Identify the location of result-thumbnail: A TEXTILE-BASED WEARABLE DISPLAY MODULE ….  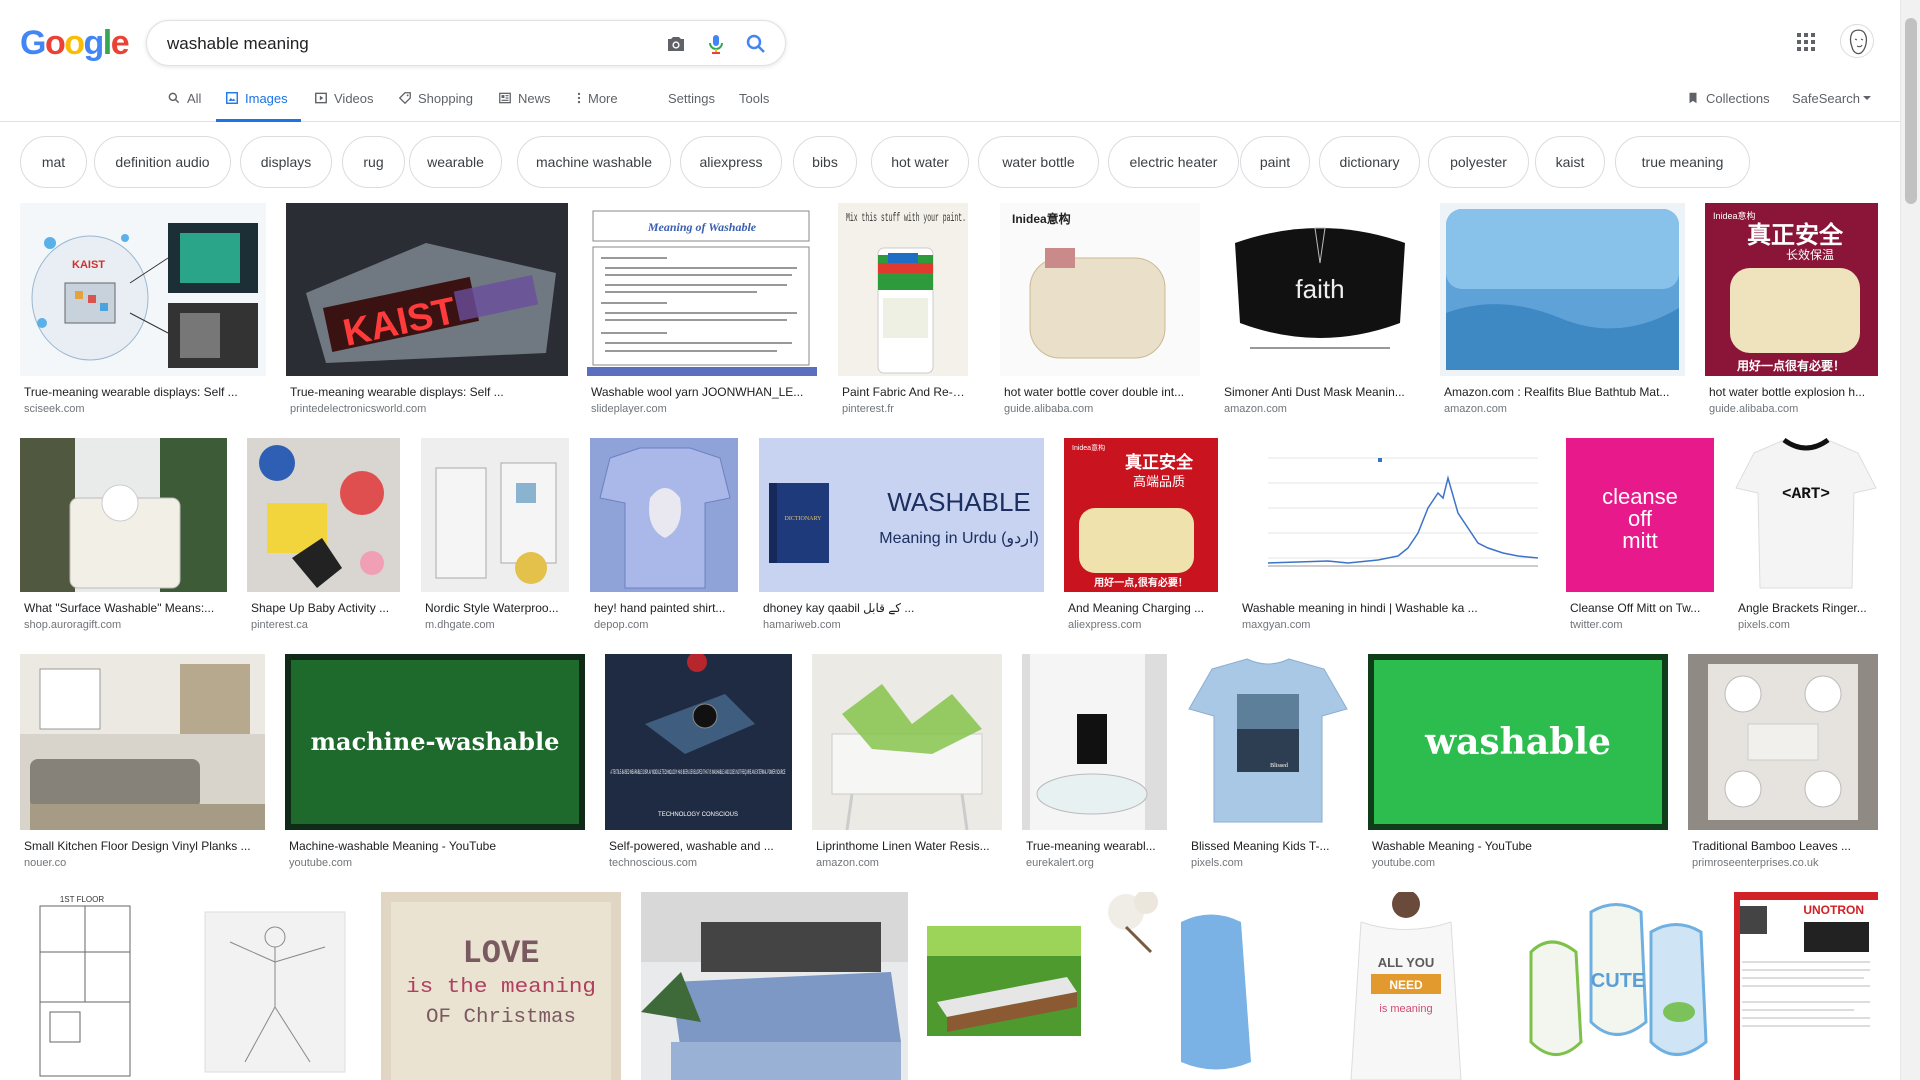
(698, 742).